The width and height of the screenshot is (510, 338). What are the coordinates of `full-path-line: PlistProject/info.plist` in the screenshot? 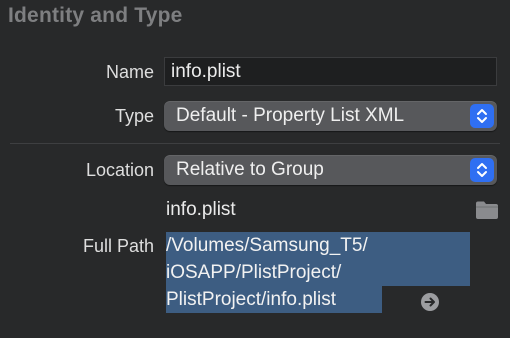 It's located at (274, 299).